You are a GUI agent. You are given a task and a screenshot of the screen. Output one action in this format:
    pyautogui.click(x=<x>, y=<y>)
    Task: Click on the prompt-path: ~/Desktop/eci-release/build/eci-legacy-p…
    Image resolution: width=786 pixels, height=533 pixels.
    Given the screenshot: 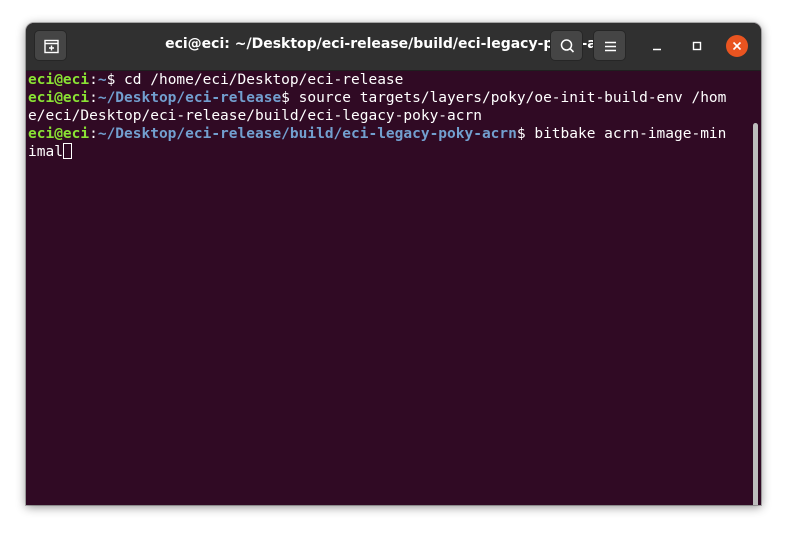 What is the action you would take?
    pyautogui.click(x=307, y=134)
    